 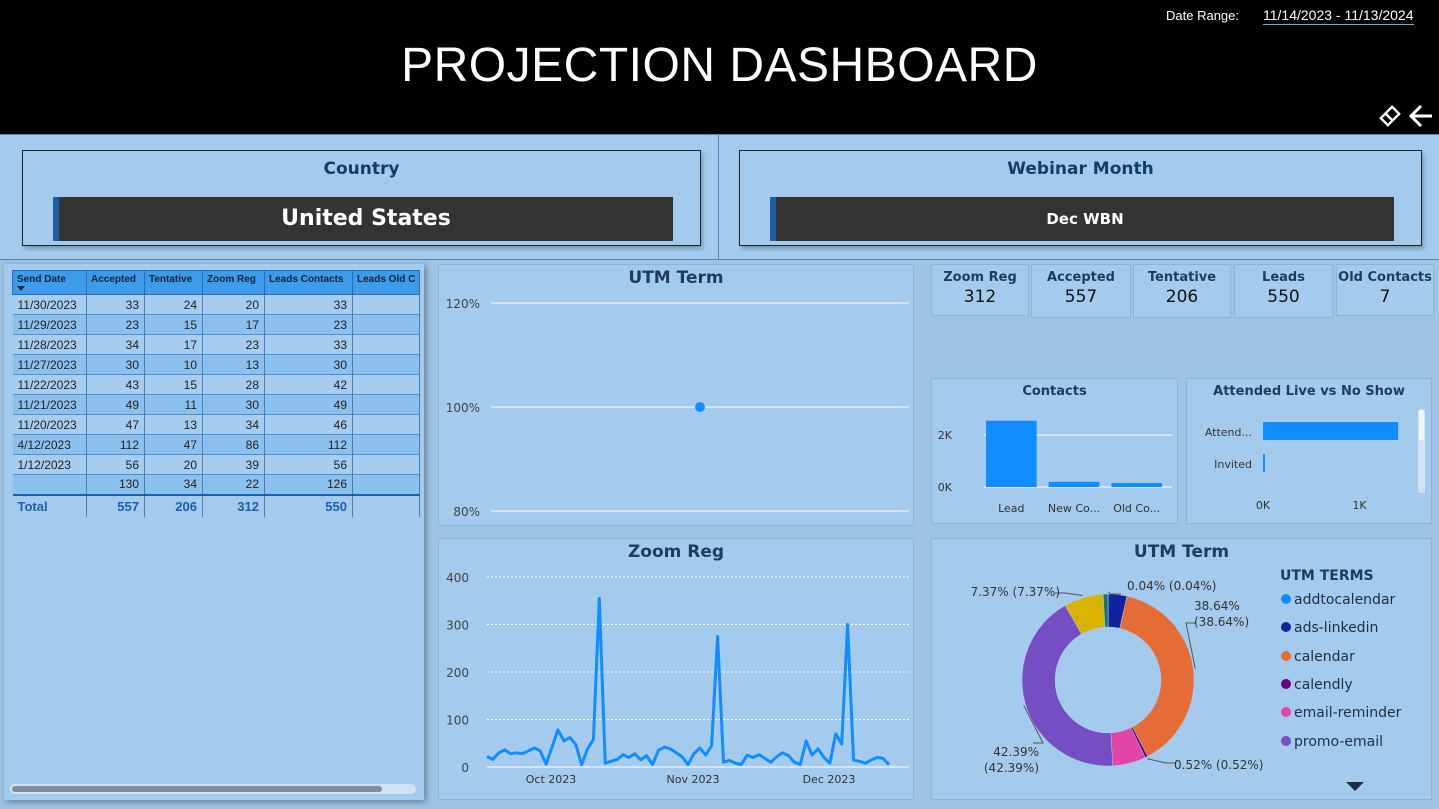 What do you see at coordinates (308, 282) in the screenshot?
I see `column-header: Leads Contacts` at bounding box center [308, 282].